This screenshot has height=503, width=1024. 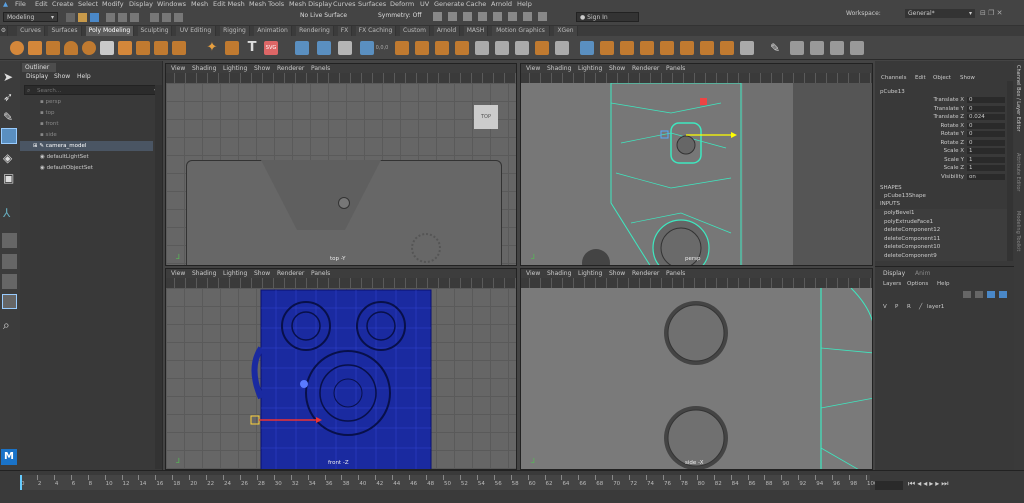 What do you see at coordinates (607, 17) in the screenshot?
I see `sign-in-button: ● Sign In` at bounding box center [607, 17].